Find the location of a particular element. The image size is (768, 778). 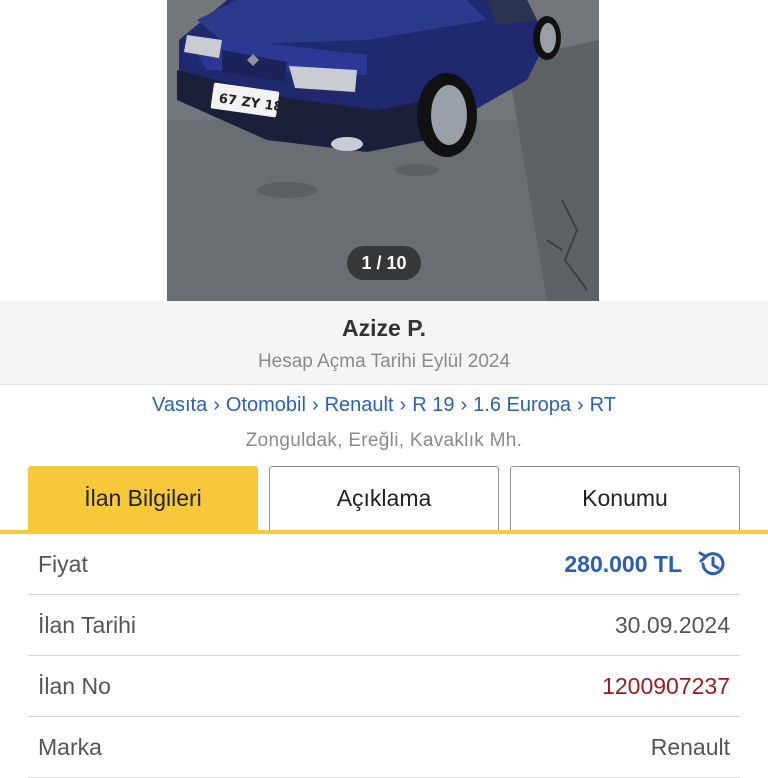

breadcrumb-item: RT is located at coordinates (603, 405).